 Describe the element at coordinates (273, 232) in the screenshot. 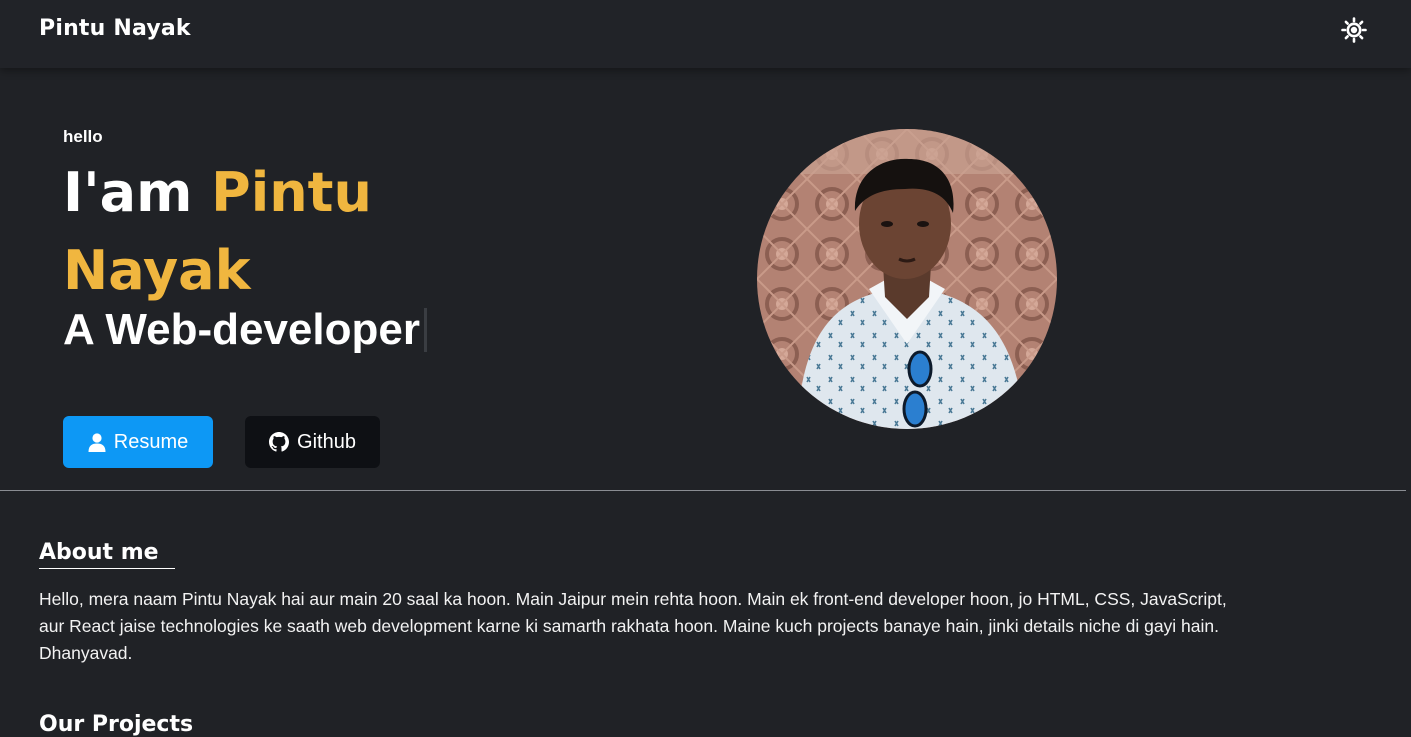

I see `hero-title: I'am Pintu Nayak` at that location.